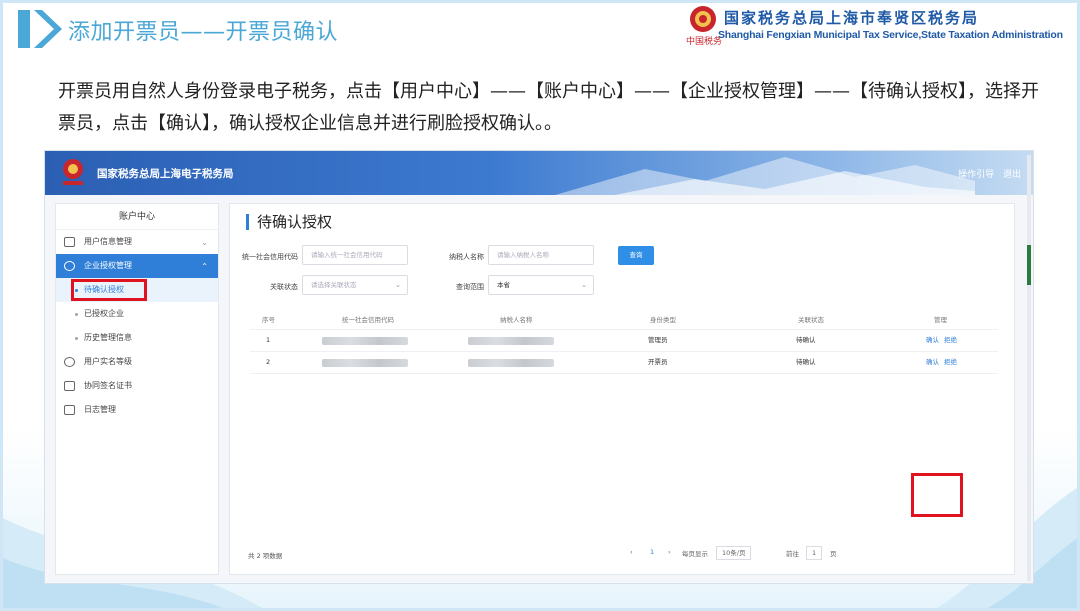 The width and height of the screenshot is (1080, 611). What do you see at coordinates (703, 19) in the screenshot?
I see `tax-emblem-icon` at bounding box center [703, 19].